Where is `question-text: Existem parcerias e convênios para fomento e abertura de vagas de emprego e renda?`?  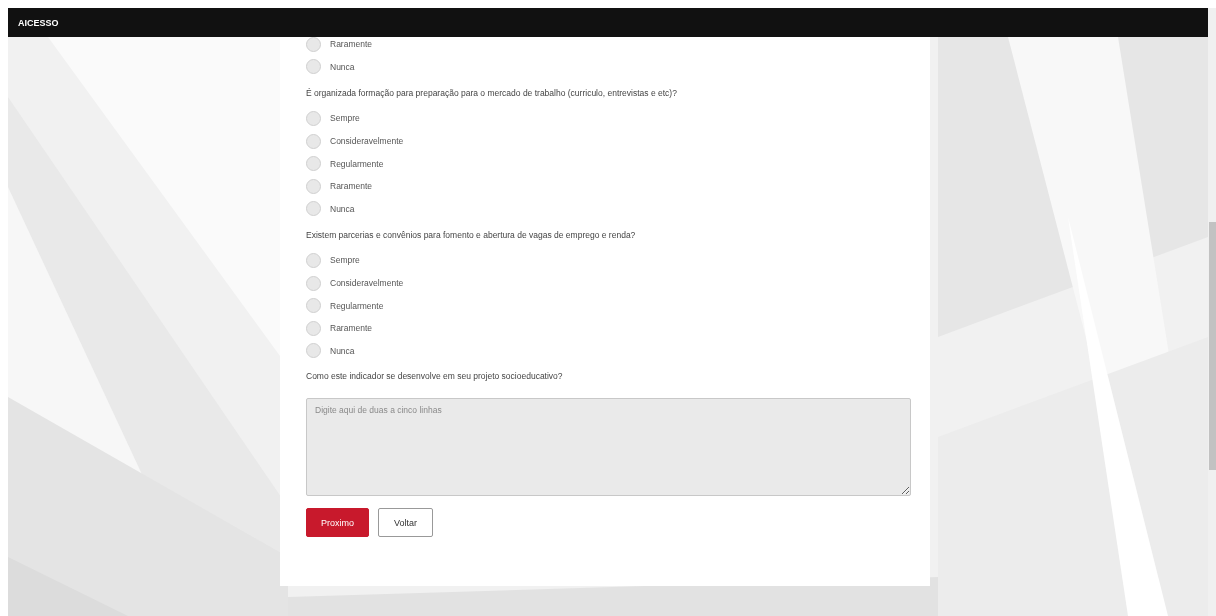
question-text: Existem parcerias e convênios para fomento e abertura de vagas de emprego e renda? is located at coordinates (471, 235).